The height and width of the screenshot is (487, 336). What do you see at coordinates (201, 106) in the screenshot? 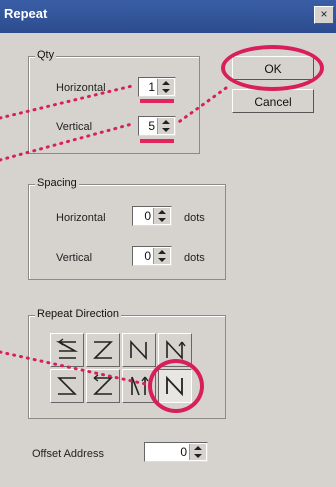
I see `leader-ok-to-vertical` at bounding box center [201, 106].